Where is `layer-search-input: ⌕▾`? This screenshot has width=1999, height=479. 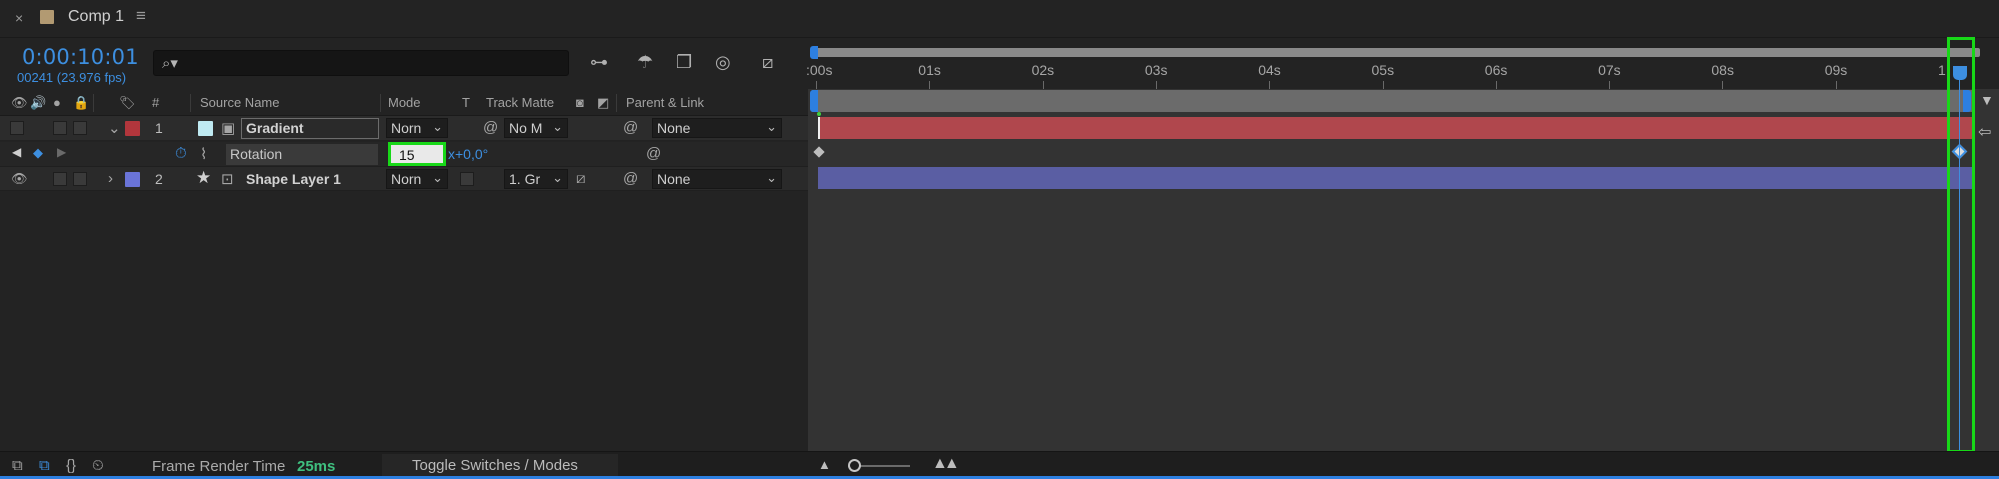 layer-search-input: ⌕▾ is located at coordinates (361, 63).